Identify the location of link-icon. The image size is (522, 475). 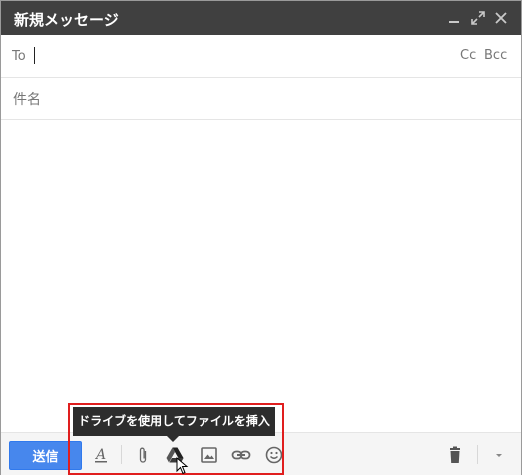
(241, 455).